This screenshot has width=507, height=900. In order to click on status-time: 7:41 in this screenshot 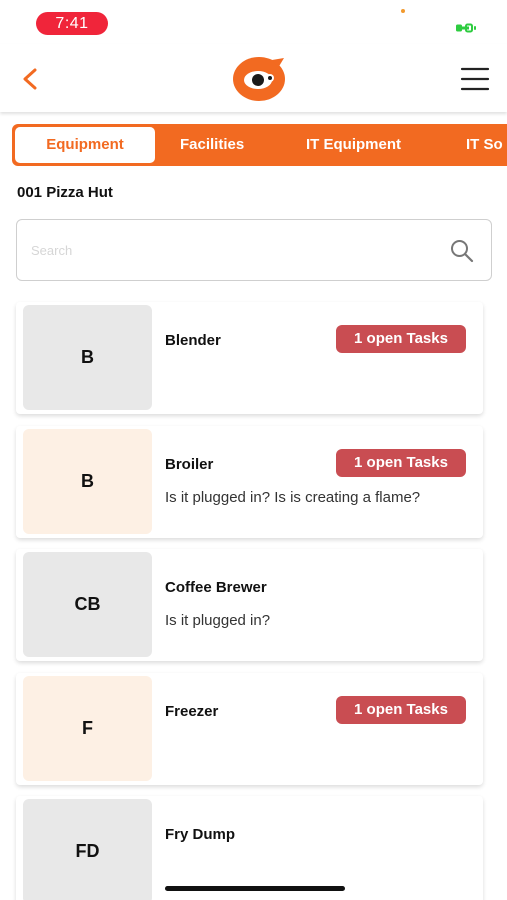, I will do `click(72, 23)`.